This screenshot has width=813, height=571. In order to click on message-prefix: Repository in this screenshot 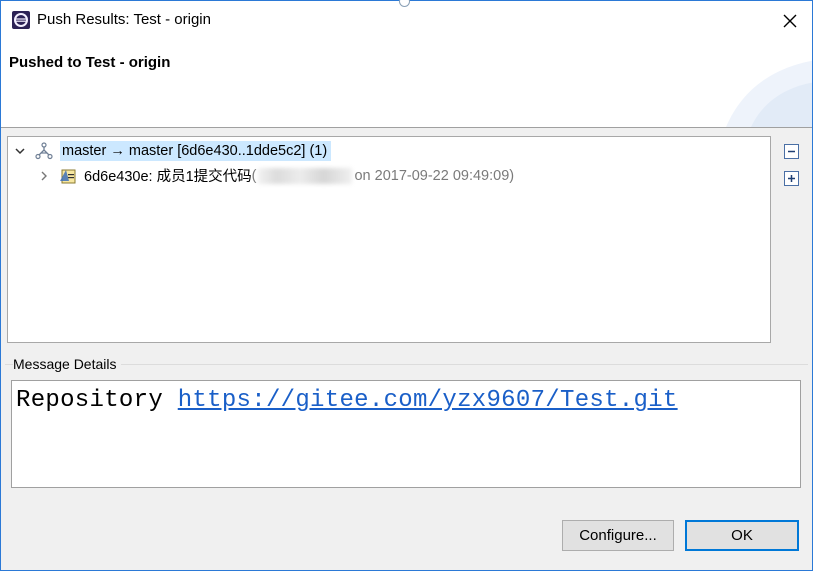, I will do `click(97, 400)`.